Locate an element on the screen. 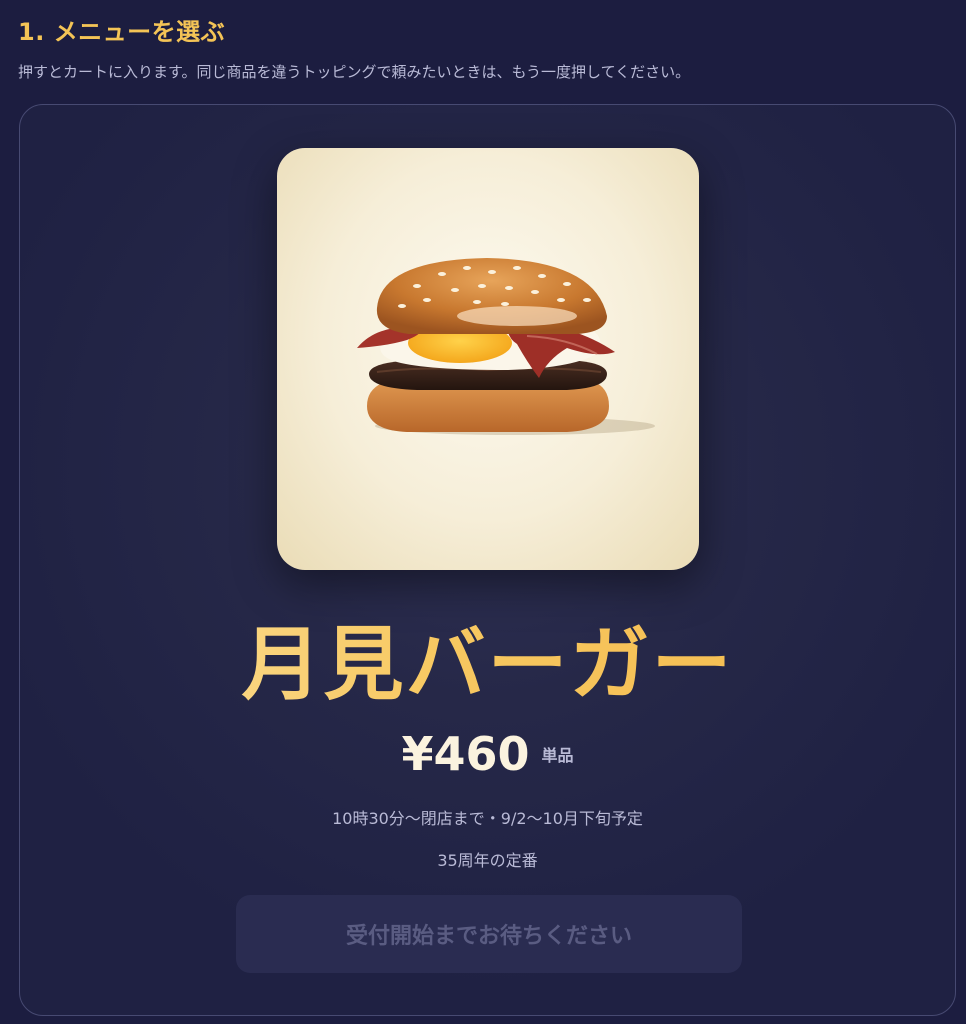  price-row: ¥460 単品 is located at coordinates (487, 754).